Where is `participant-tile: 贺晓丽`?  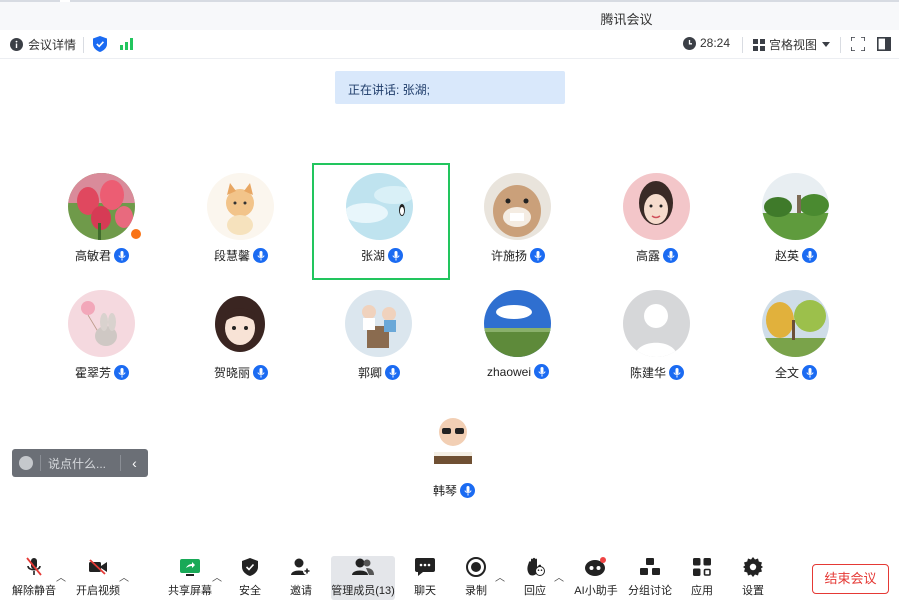
participant-tile: 贺晓丽 is located at coordinates (241, 338).